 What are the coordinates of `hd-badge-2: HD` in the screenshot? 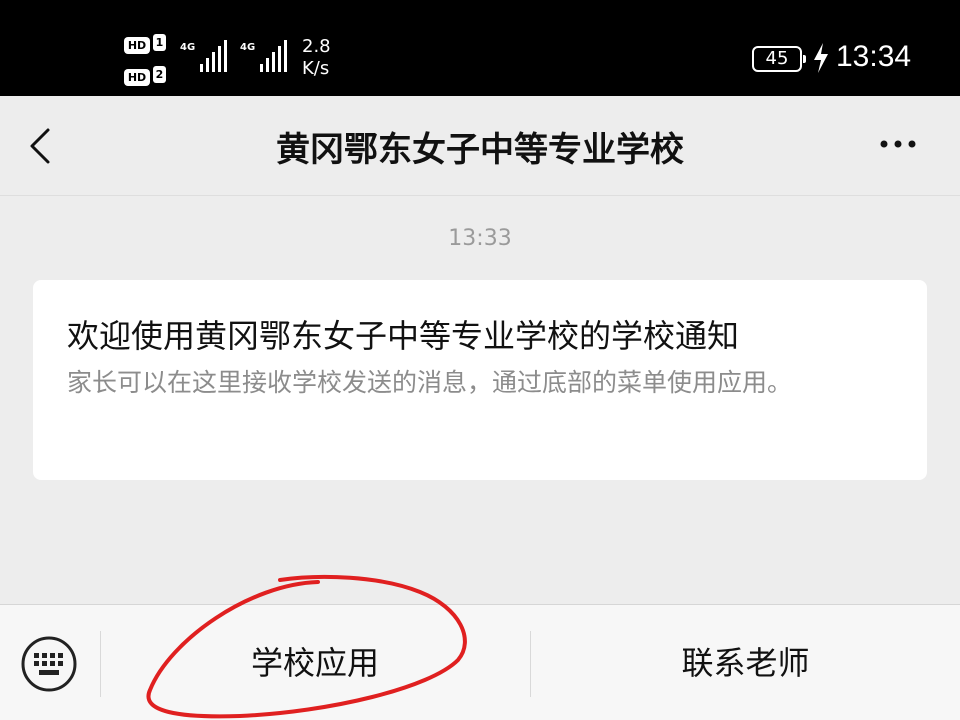 It's located at (137, 77).